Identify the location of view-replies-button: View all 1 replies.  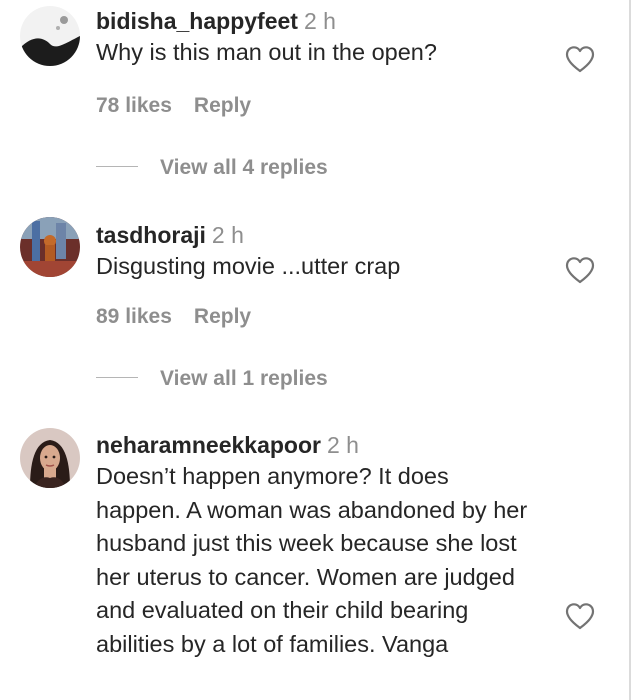
(212, 382).